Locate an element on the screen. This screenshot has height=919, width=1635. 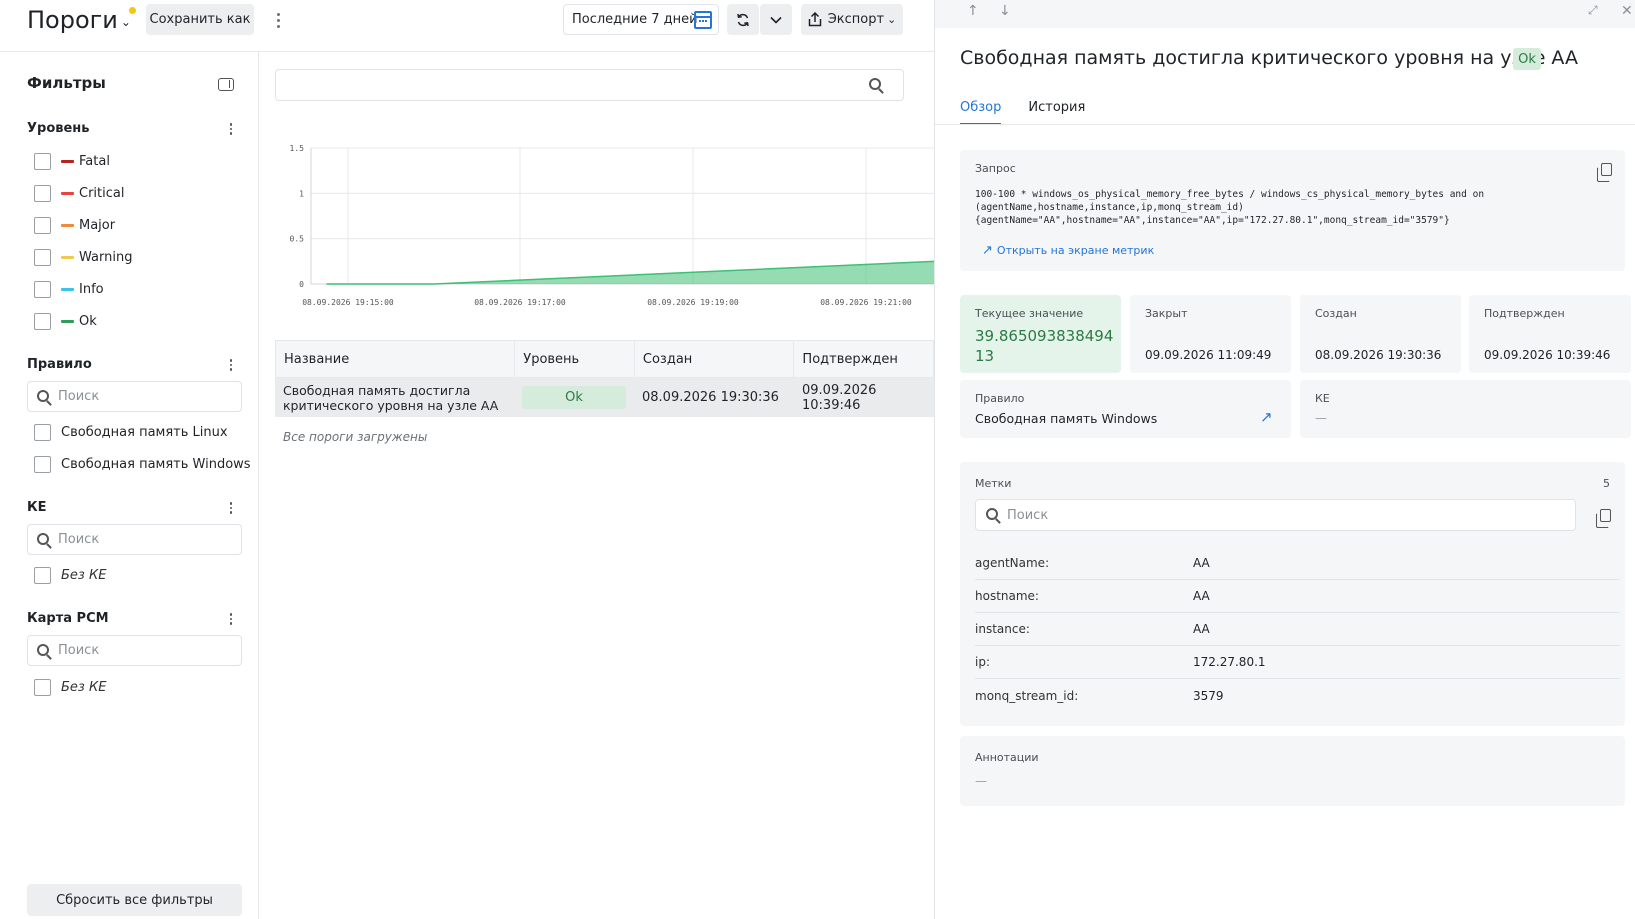
level-option-info: Info is located at coordinates (69, 289).